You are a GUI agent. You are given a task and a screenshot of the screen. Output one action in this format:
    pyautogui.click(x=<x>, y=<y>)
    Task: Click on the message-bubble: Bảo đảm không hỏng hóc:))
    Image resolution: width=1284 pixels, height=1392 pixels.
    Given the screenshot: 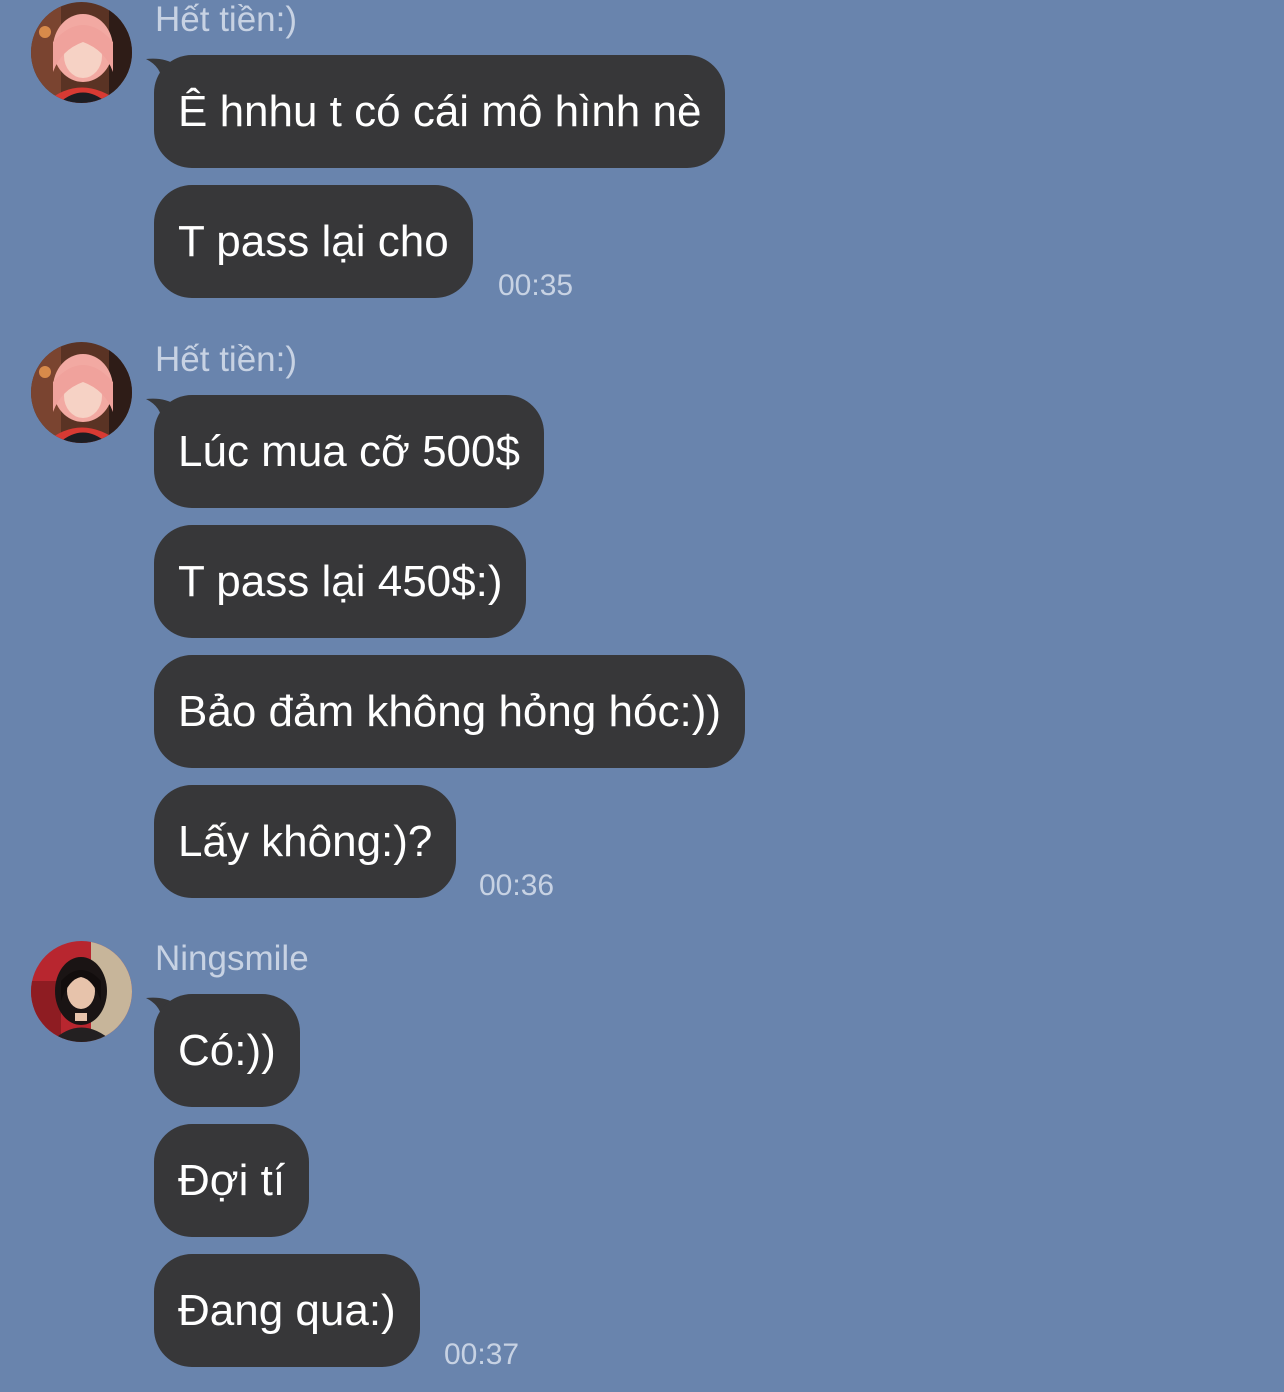 What is the action you would take?
    pyautogui.click(x=450, y=711)
    